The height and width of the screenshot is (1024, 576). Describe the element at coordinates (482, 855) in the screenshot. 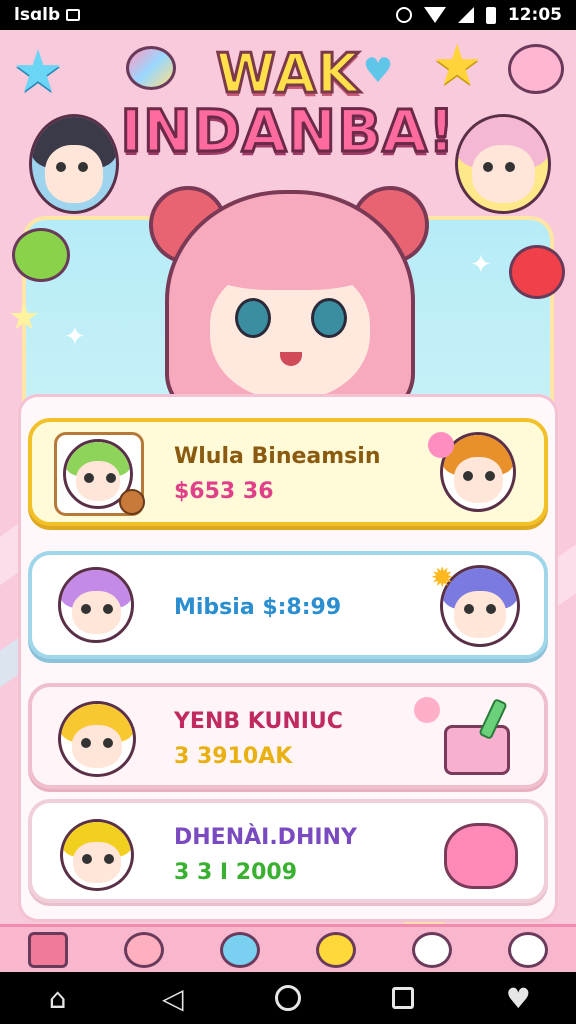

I see `cat-heart-icon` at that location.